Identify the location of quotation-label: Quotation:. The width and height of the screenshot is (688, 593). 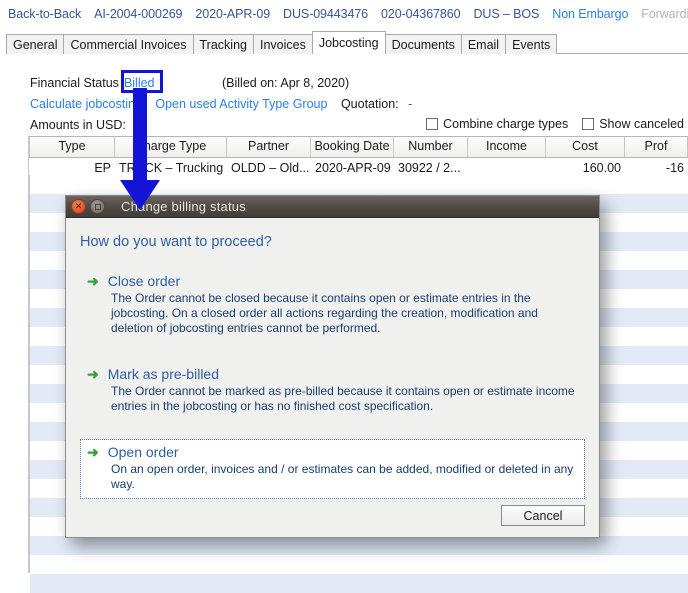
(369, 104).